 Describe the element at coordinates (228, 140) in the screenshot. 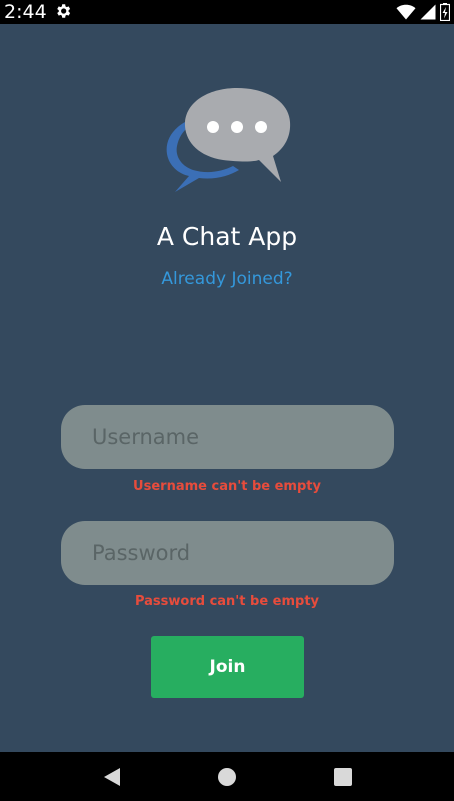

I see `chat-bubbles-icon` at that location.